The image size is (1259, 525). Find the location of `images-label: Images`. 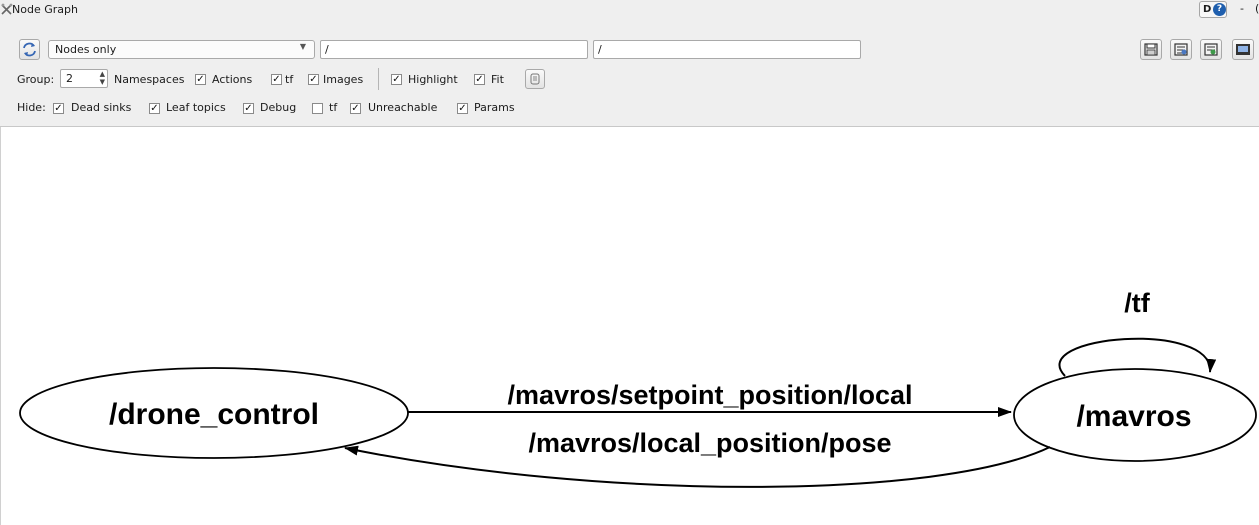

images-label: Images is located at coordinates (343, 79).